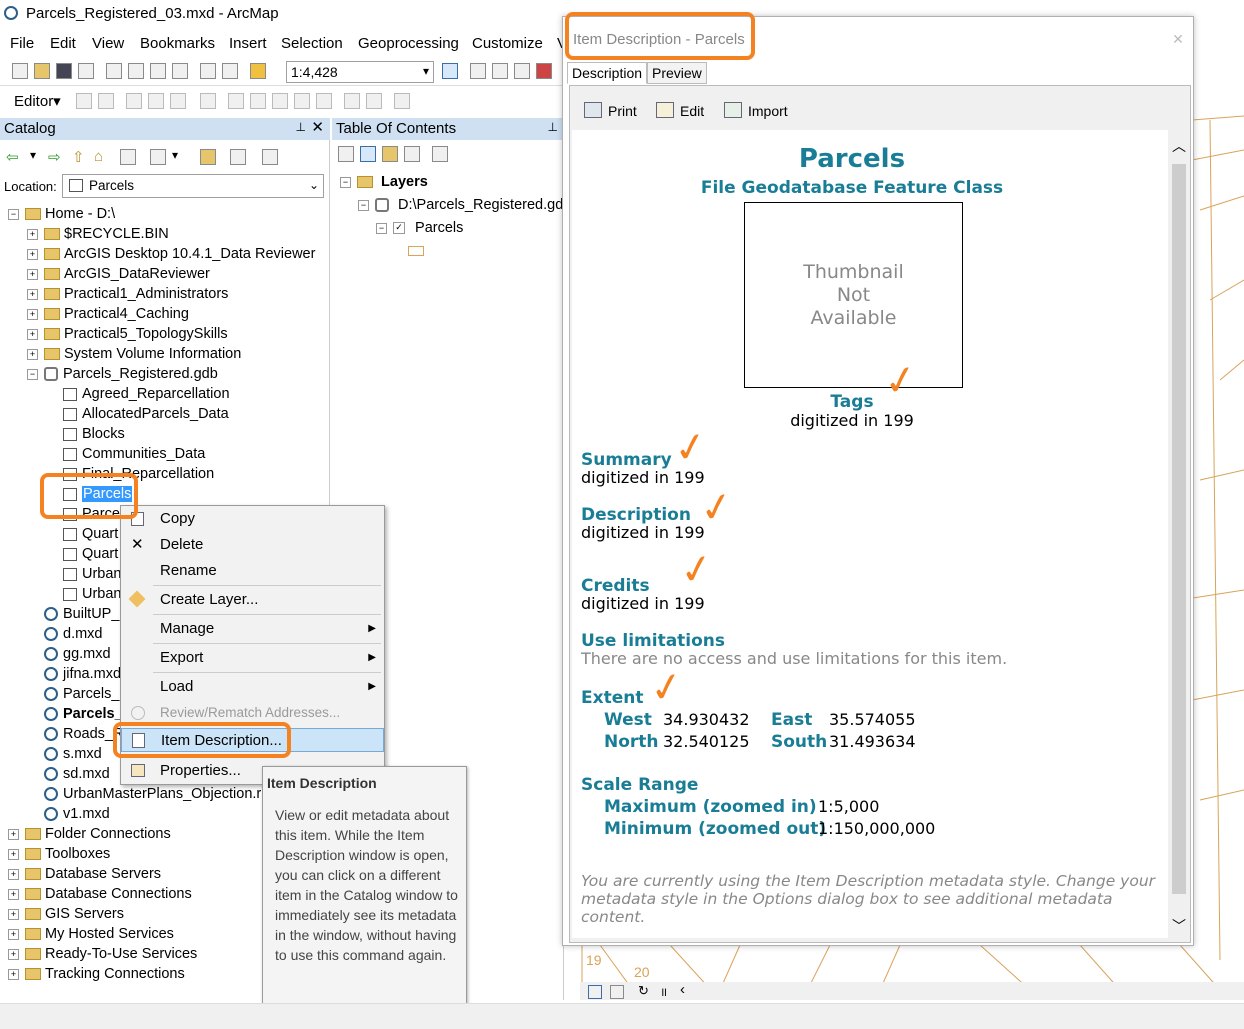 The image size is (1244, 1029). What do you see at coordinates (208, 101) in the screenshot?
I see `point-icon` at bounding box center [208, 101].